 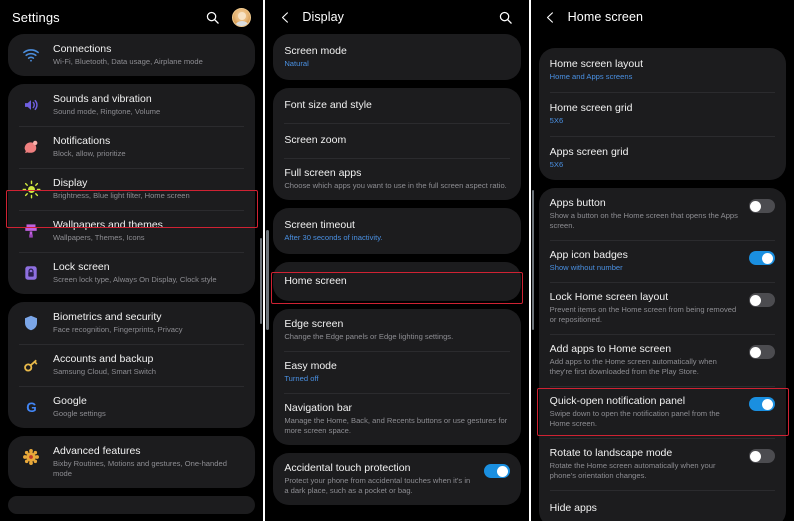 What do you see at coordinates (36, 17) in the screenshot?
I see `page-title: Settings` at bounding box center [36, 17].